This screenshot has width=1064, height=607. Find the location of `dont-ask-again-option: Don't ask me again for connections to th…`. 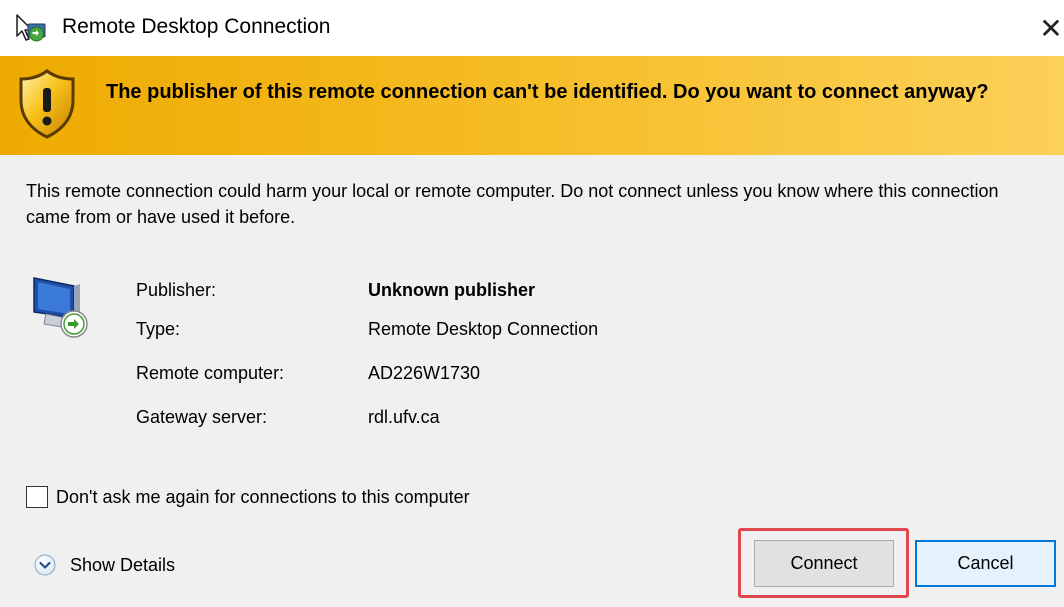

dont-ask-again-option: Don't ask me again for connections to th… is located at coordinates (248, 497).